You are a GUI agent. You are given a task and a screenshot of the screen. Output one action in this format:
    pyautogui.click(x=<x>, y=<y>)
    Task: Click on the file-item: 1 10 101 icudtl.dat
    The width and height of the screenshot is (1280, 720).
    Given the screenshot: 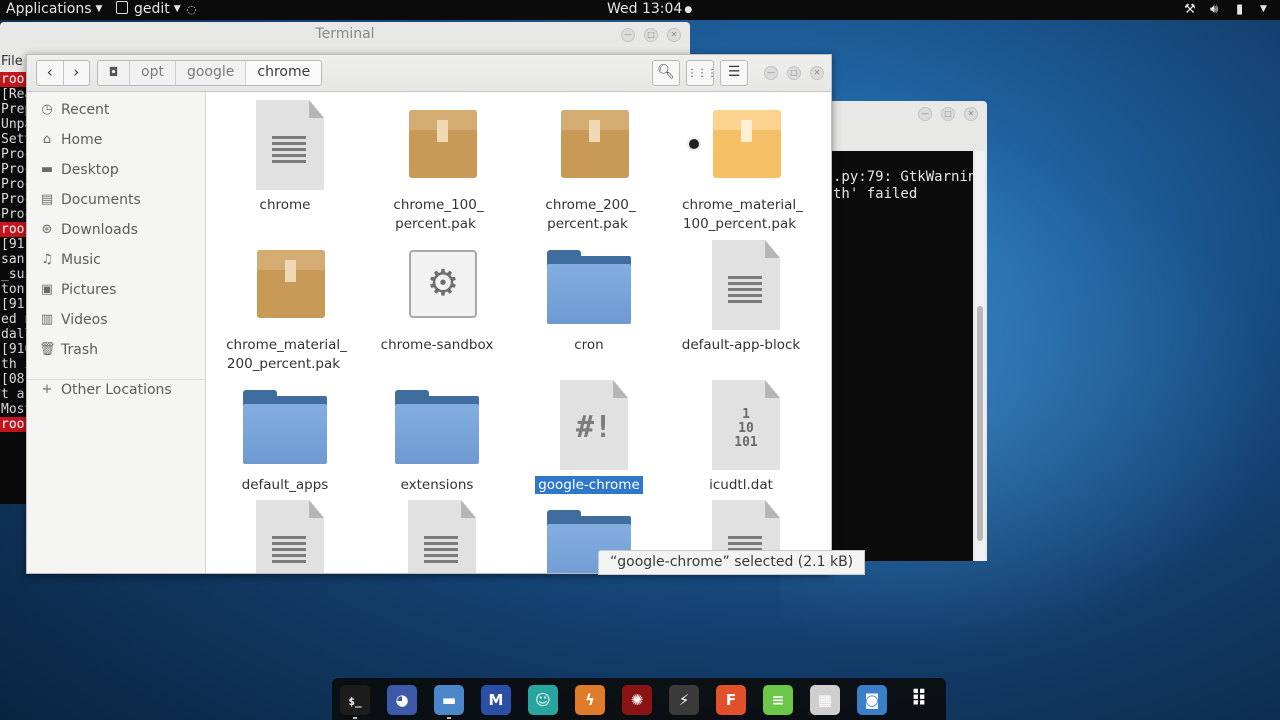 What is the action you would take?
    pyautogui.click(x=741, y=437)
    